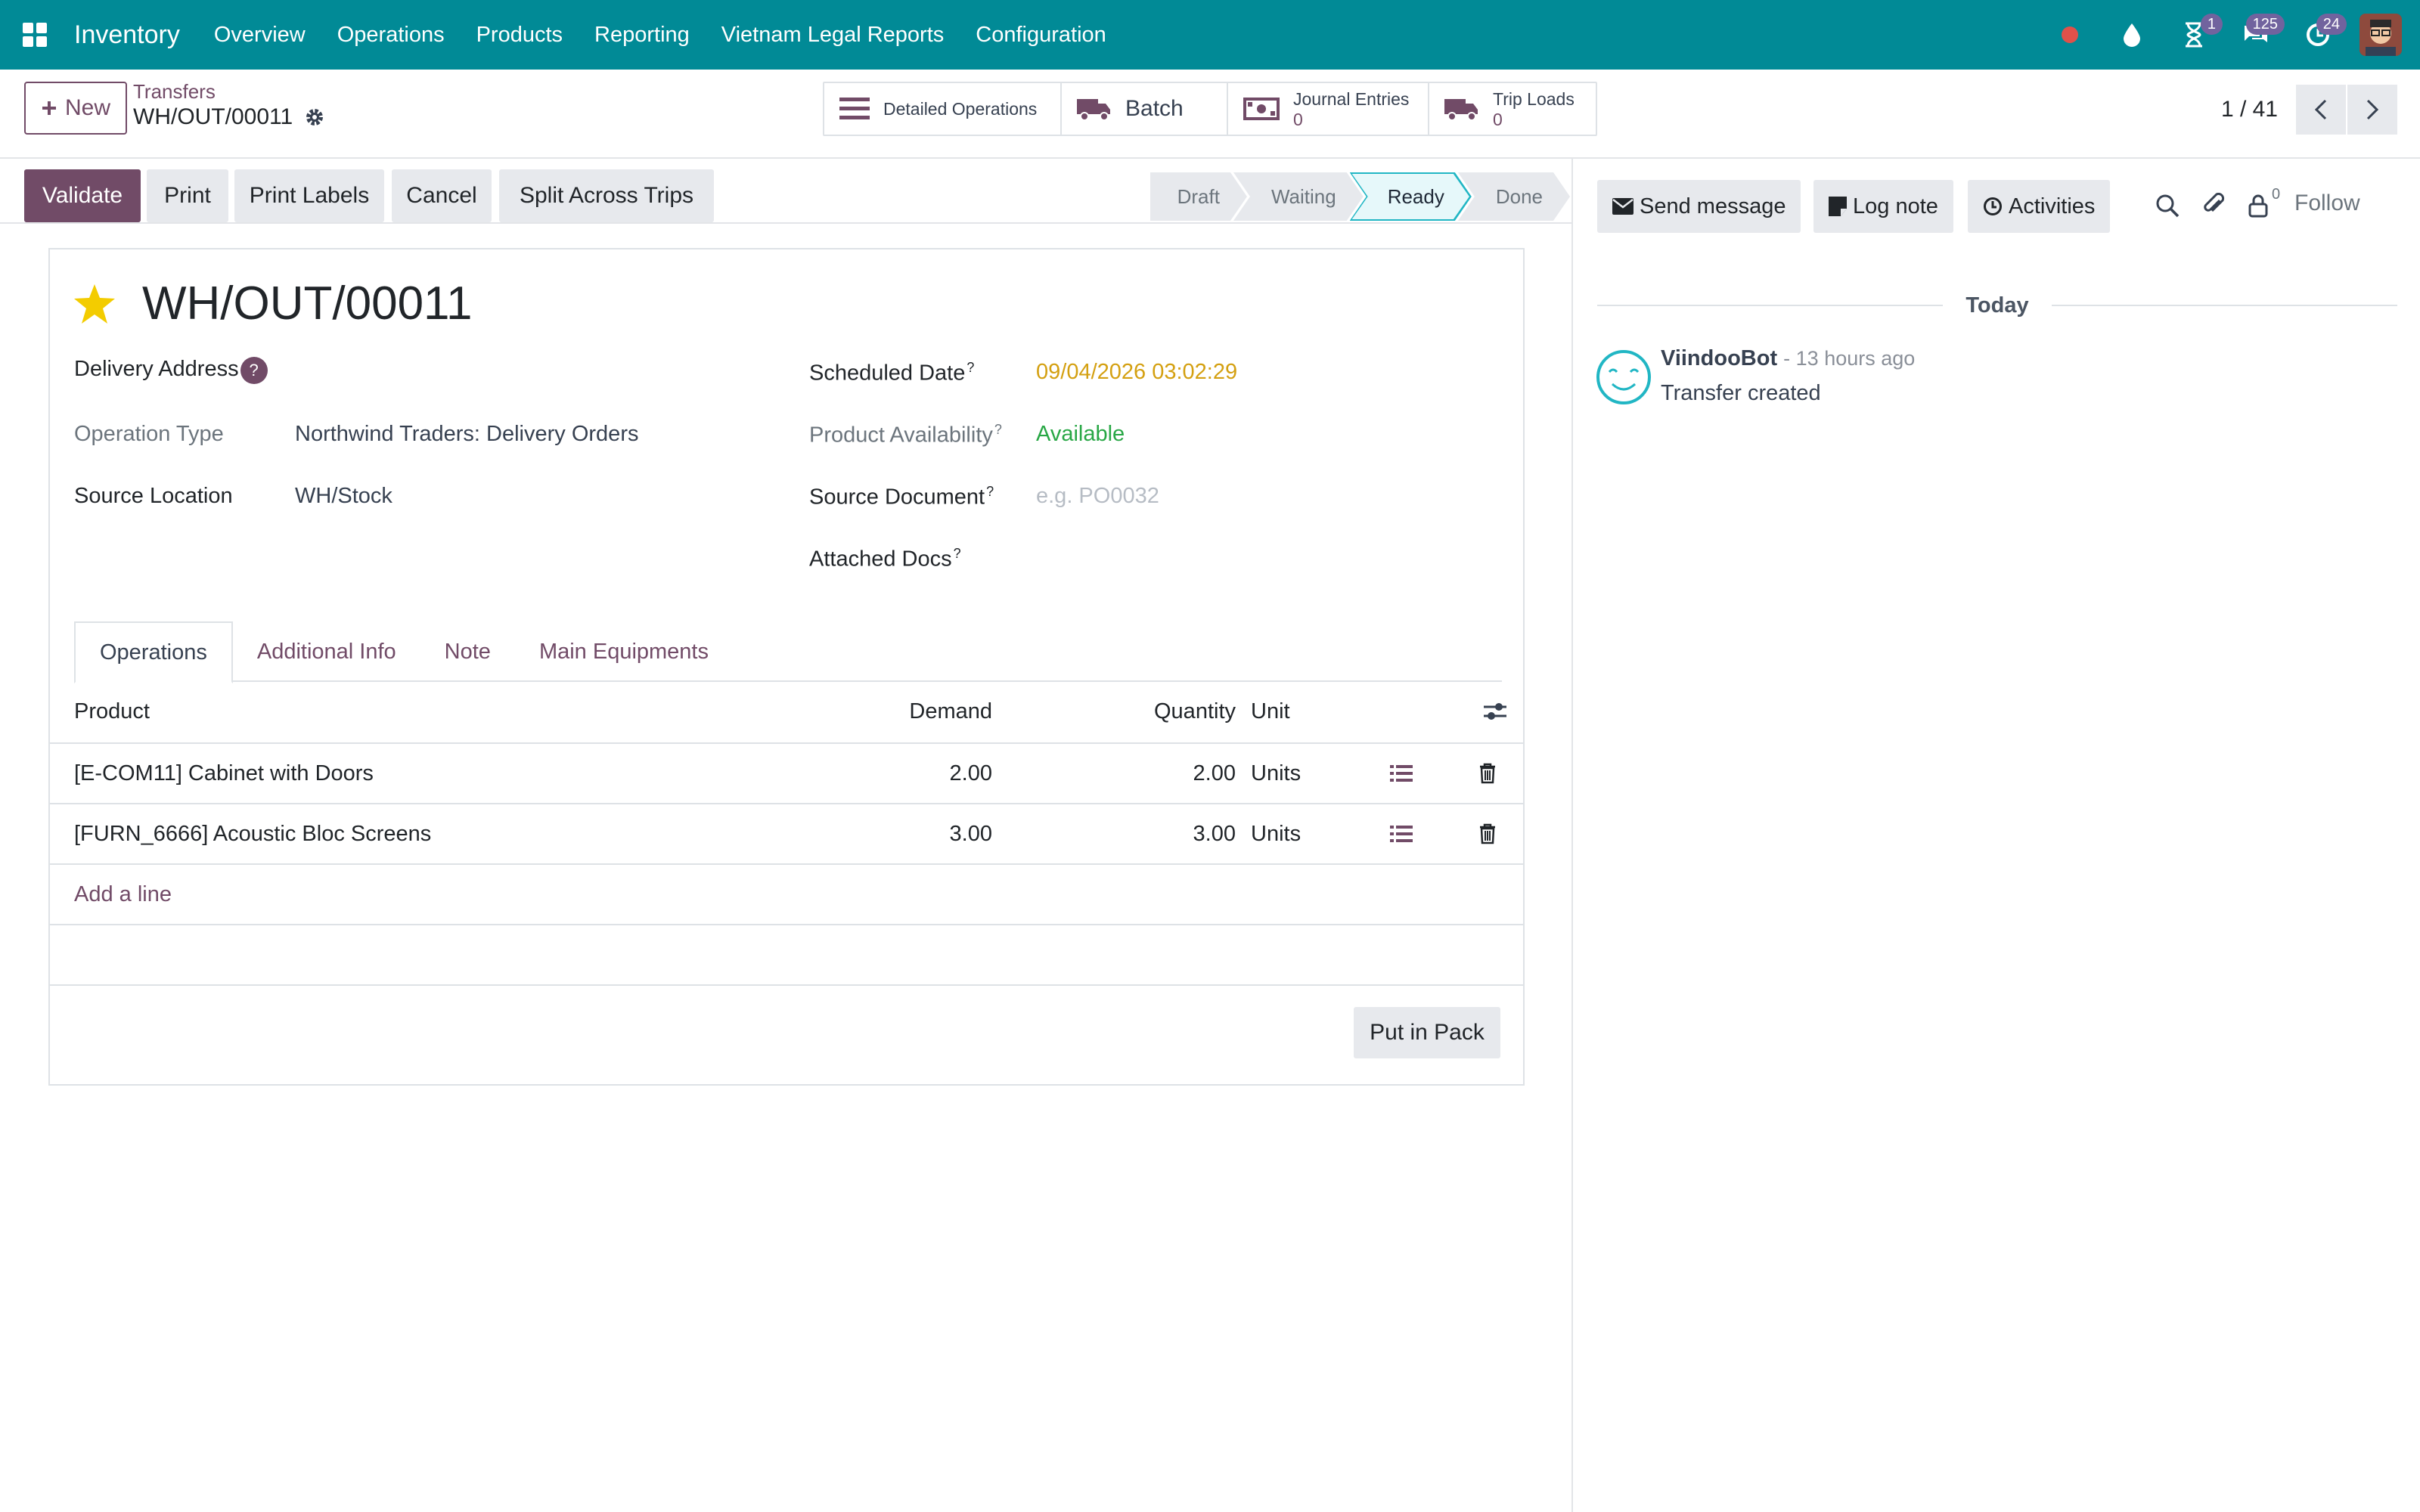 The width and height of the screenshot is (2420, 1512). Describe the element at coordinates (1699, 206) in the screenshot. I see `send-message-button: Send message` at that location.